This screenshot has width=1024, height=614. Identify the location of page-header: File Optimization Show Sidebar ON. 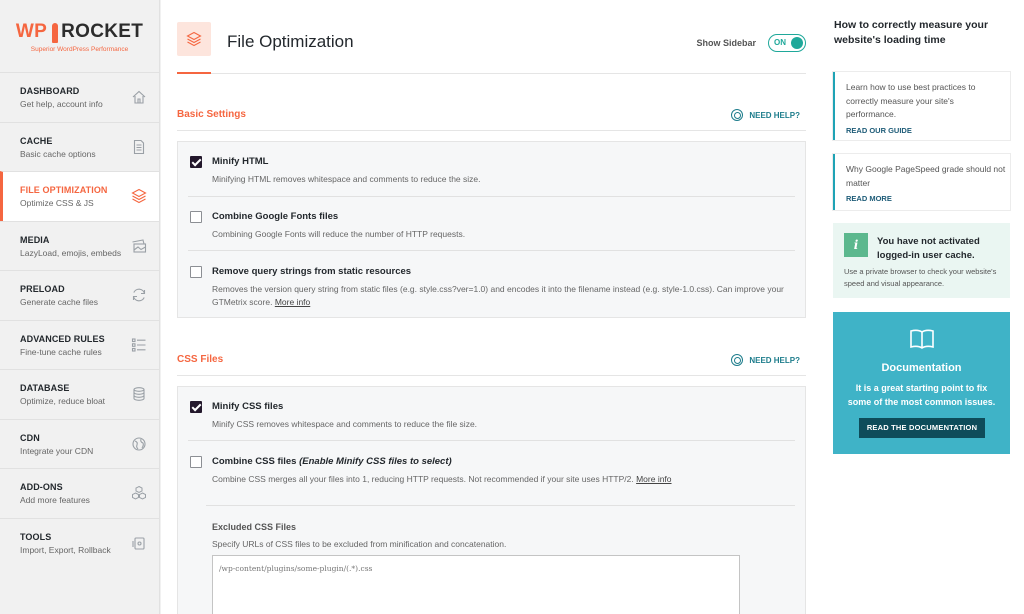
(491, 48).